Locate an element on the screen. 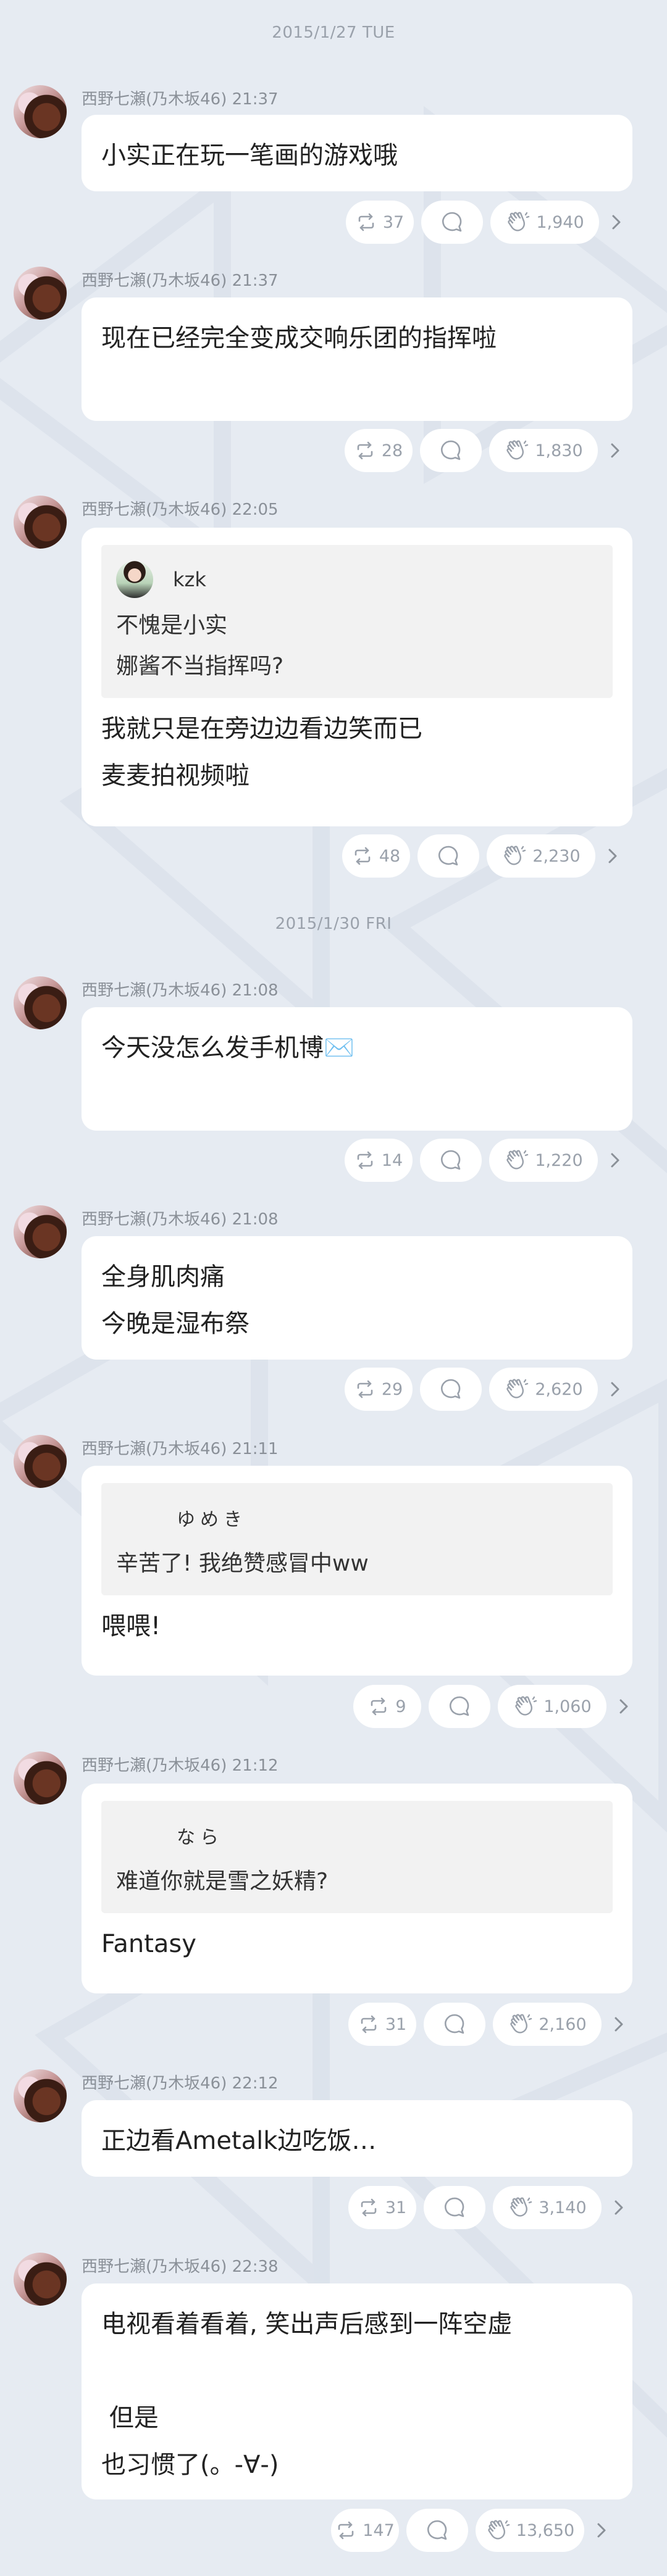 This screenshot has height=2576, width=667. quoted-reply: ゆめき 辛苦了! 我绝赞感冒中ww is located at coordinates (357, 1539).